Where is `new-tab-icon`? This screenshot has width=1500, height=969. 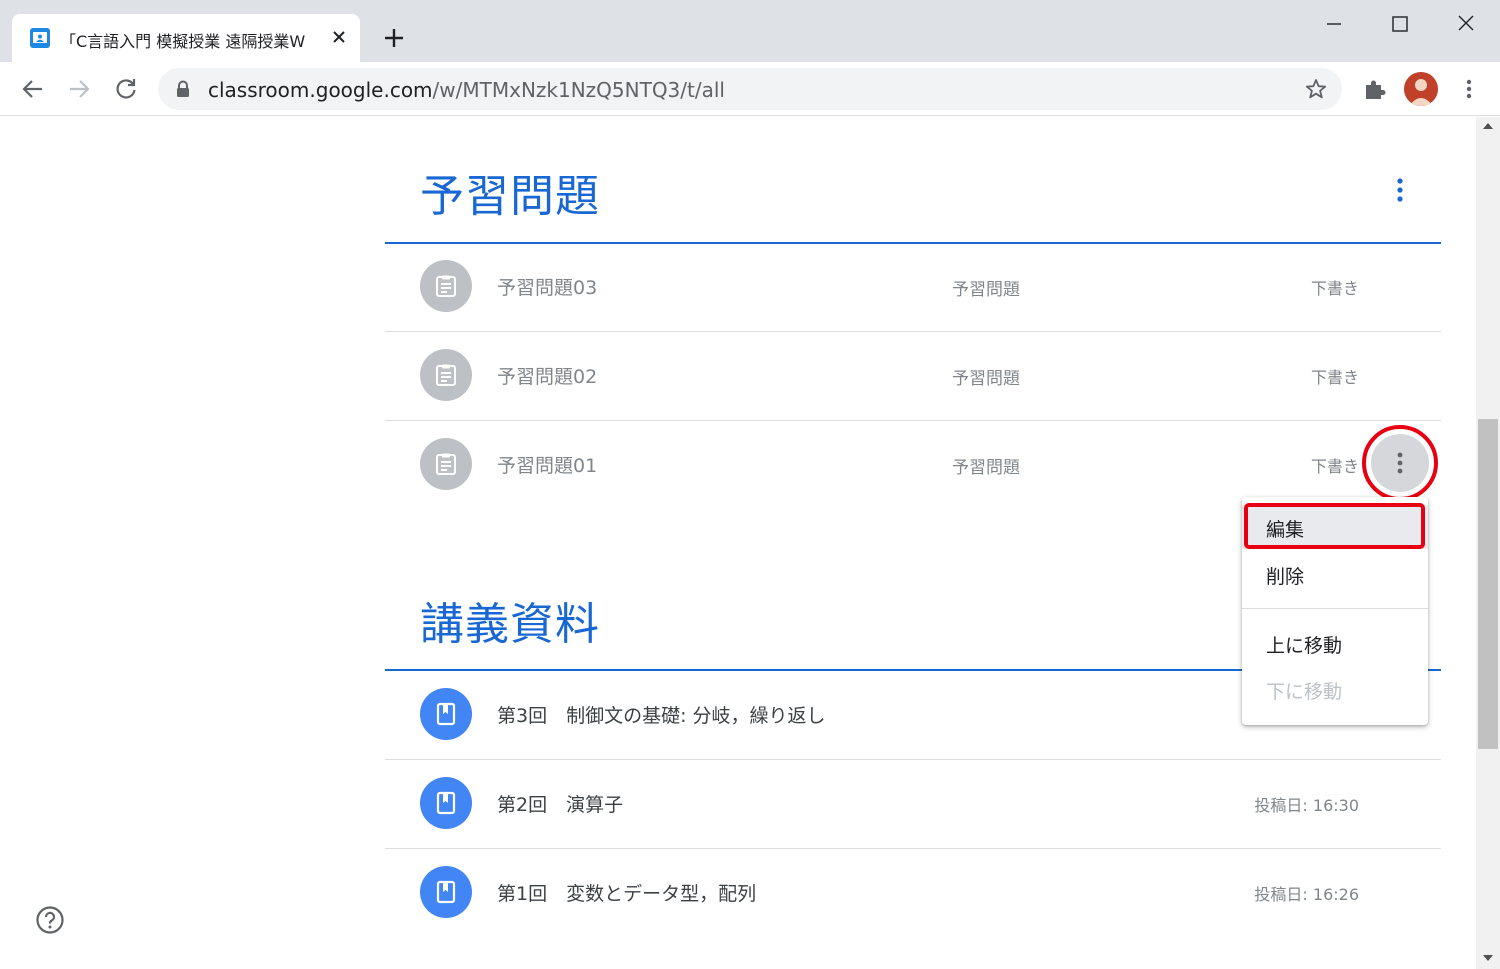
new-tab-icon is located at coordinates (394, 38).